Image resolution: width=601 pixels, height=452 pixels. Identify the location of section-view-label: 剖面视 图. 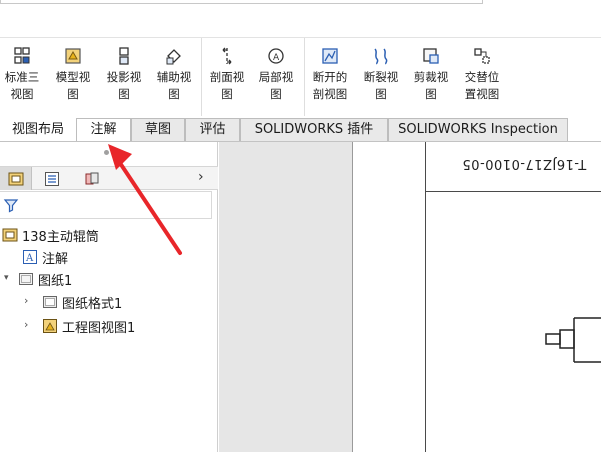
(227, 85).